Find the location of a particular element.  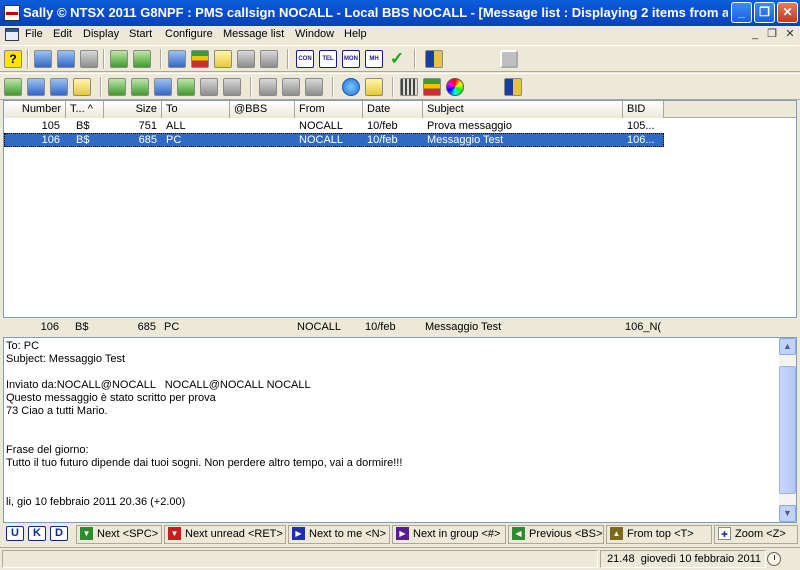

vertical-scrollbar: ▲ ▼ is located at coordinates (787, 430).